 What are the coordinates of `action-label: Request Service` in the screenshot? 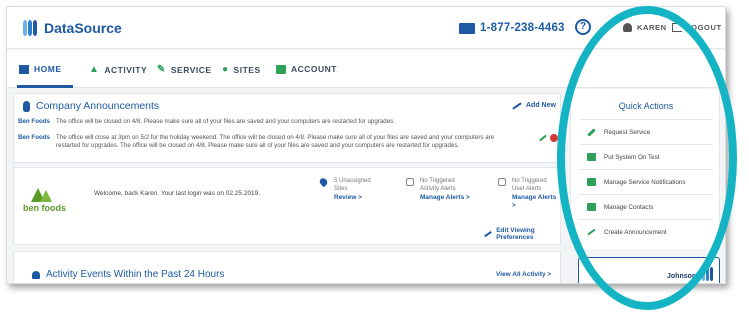 It's located at (627, 132).